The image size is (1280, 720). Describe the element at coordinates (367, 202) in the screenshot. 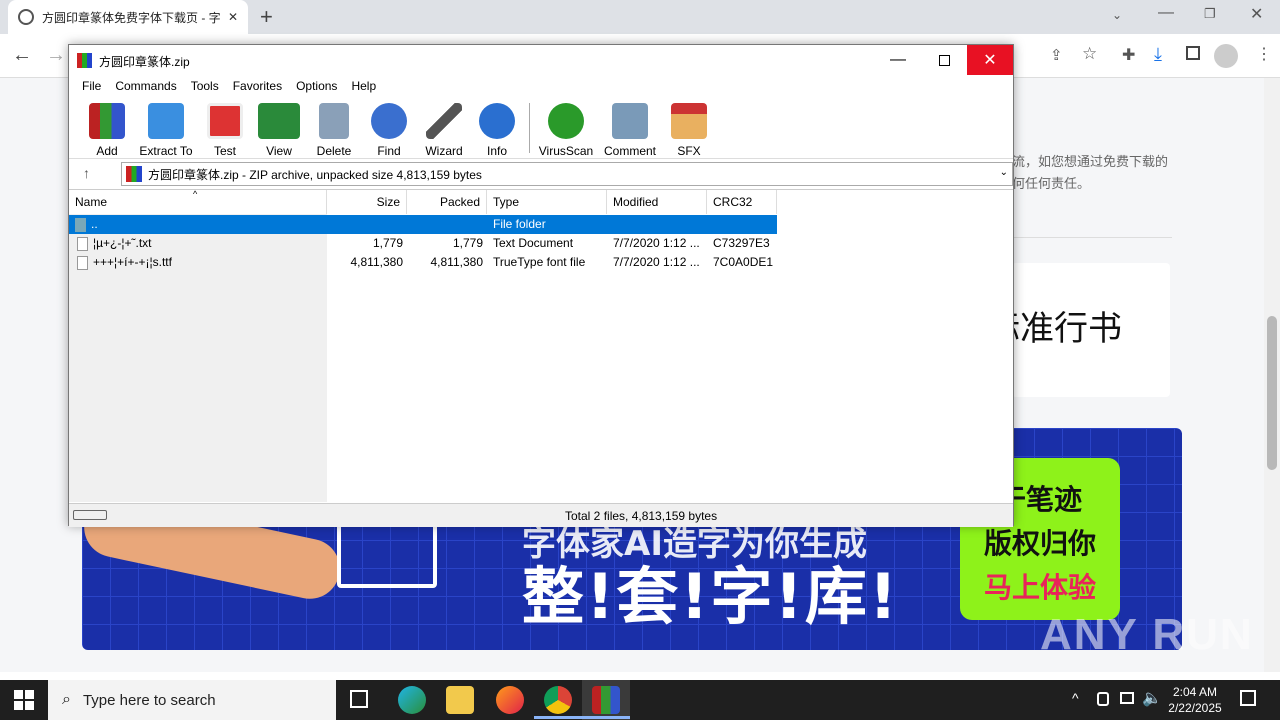

I see `col-size: Size` at that location.